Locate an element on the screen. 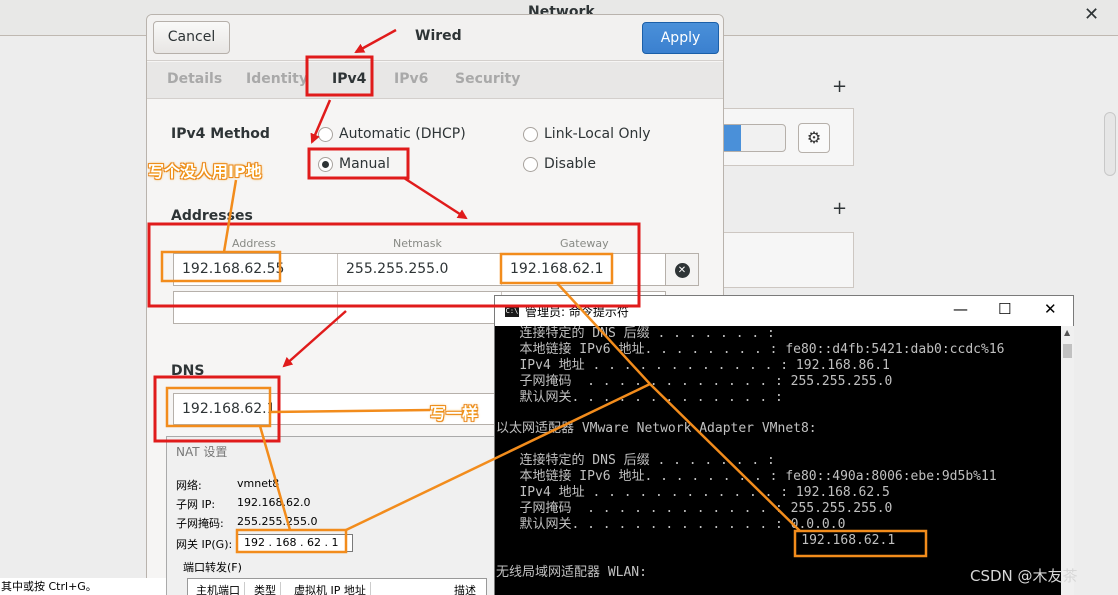 Image resolution: width=1118 pixels, height=595 pixels. address-row: 192.168.62.55 255.255.255.0 192.168.62.1 is located at coordinates (419, 269).